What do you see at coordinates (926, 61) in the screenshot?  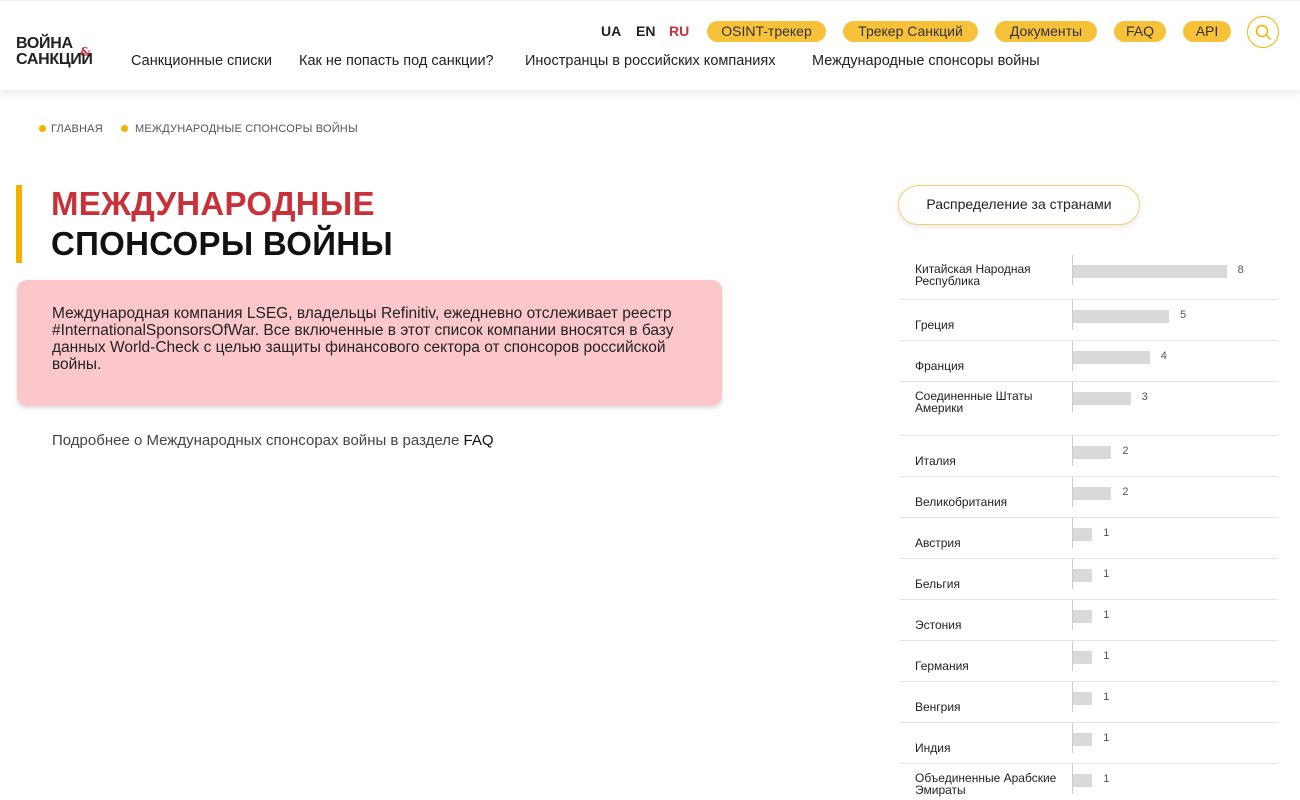 I see `nav-war-sponsors: Международные спонсоры войны` at bounding box center [926, 61].